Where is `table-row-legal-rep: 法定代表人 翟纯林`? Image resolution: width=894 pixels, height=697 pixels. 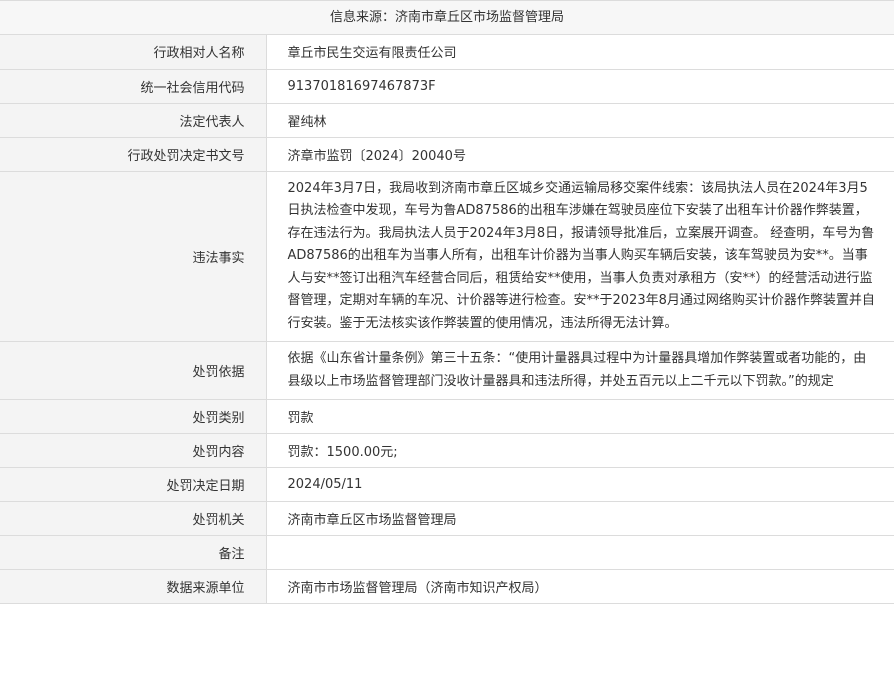 table-row-legal-rep: 法定代表人 翟纯林 is located at coordinates (447, 120).